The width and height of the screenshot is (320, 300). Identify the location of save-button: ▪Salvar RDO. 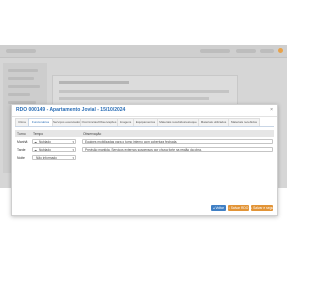
(238, 208).